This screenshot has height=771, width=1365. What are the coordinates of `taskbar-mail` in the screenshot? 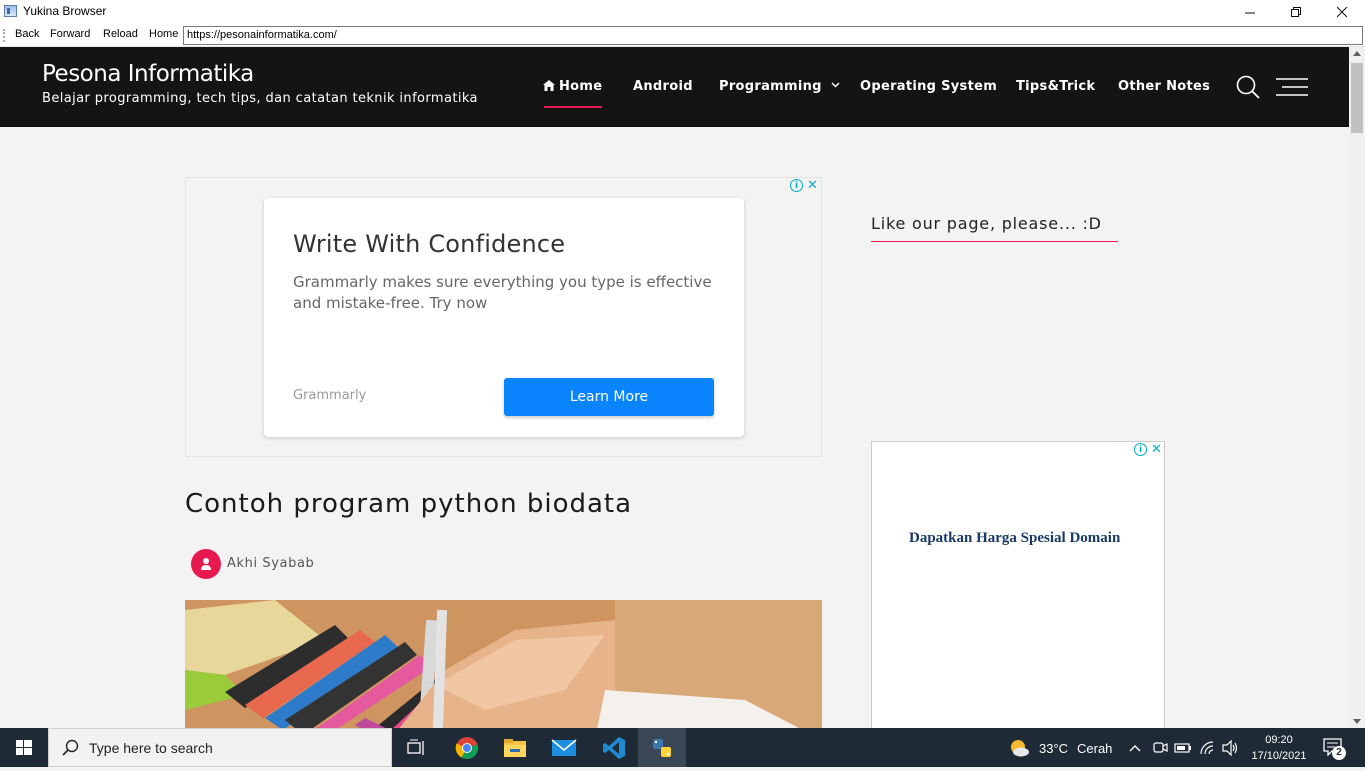 It's located at (564, 747).